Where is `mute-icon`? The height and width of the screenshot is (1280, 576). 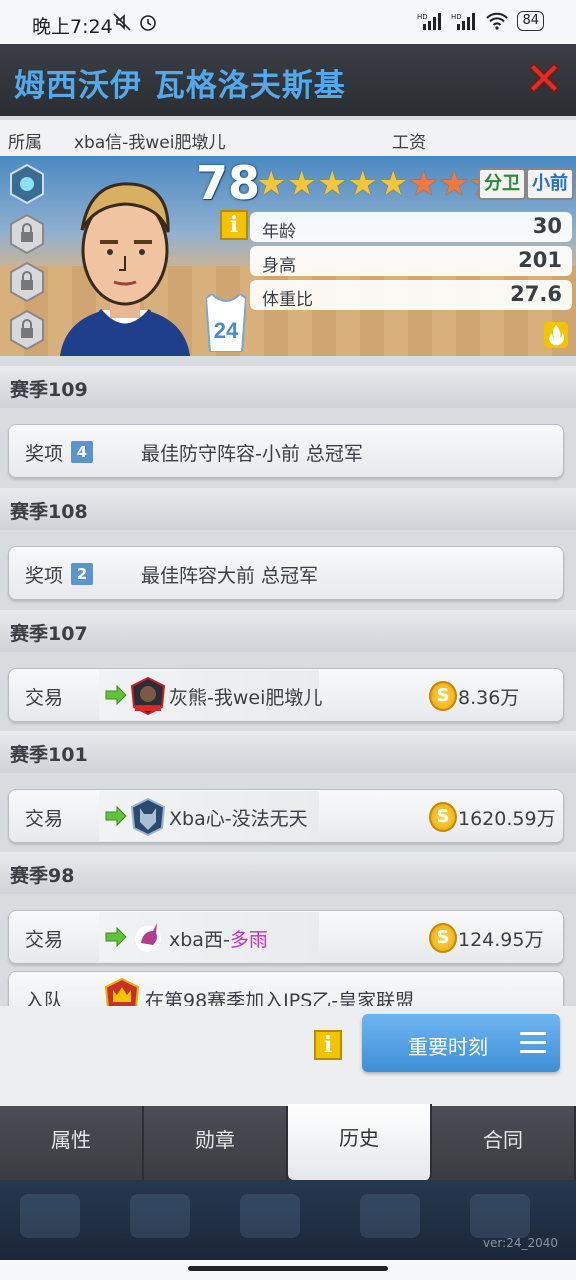 mute-icon is located at coordinates (122, 22).